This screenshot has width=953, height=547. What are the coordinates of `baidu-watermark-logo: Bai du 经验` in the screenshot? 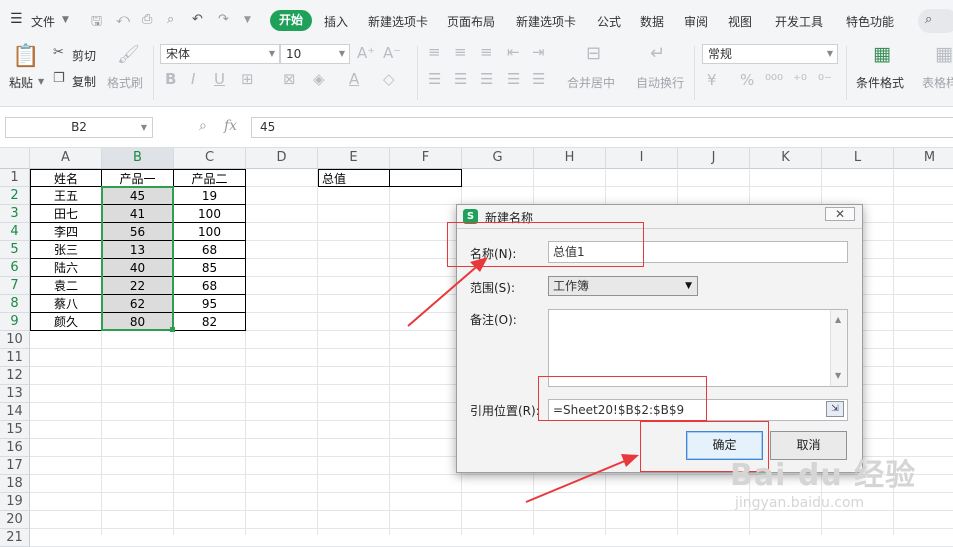 It's located at (823, 475).